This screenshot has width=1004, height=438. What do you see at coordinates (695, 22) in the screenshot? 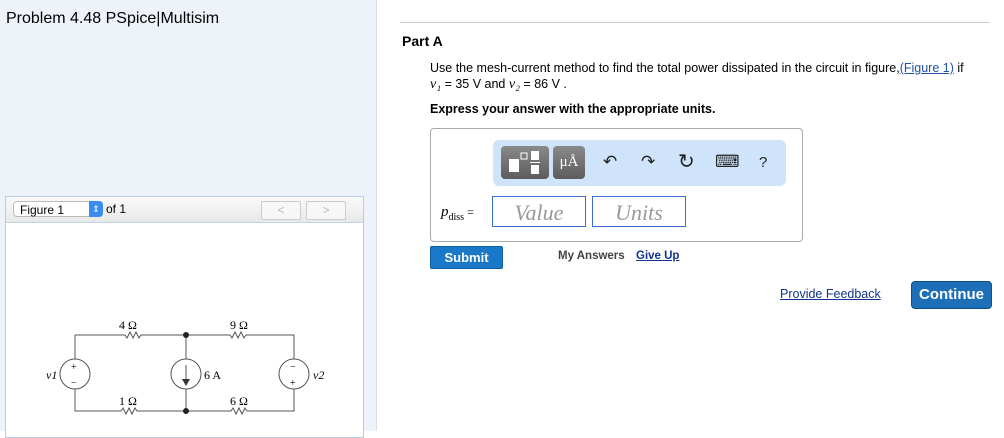
I see `divider` at bounding box center [695, 22].